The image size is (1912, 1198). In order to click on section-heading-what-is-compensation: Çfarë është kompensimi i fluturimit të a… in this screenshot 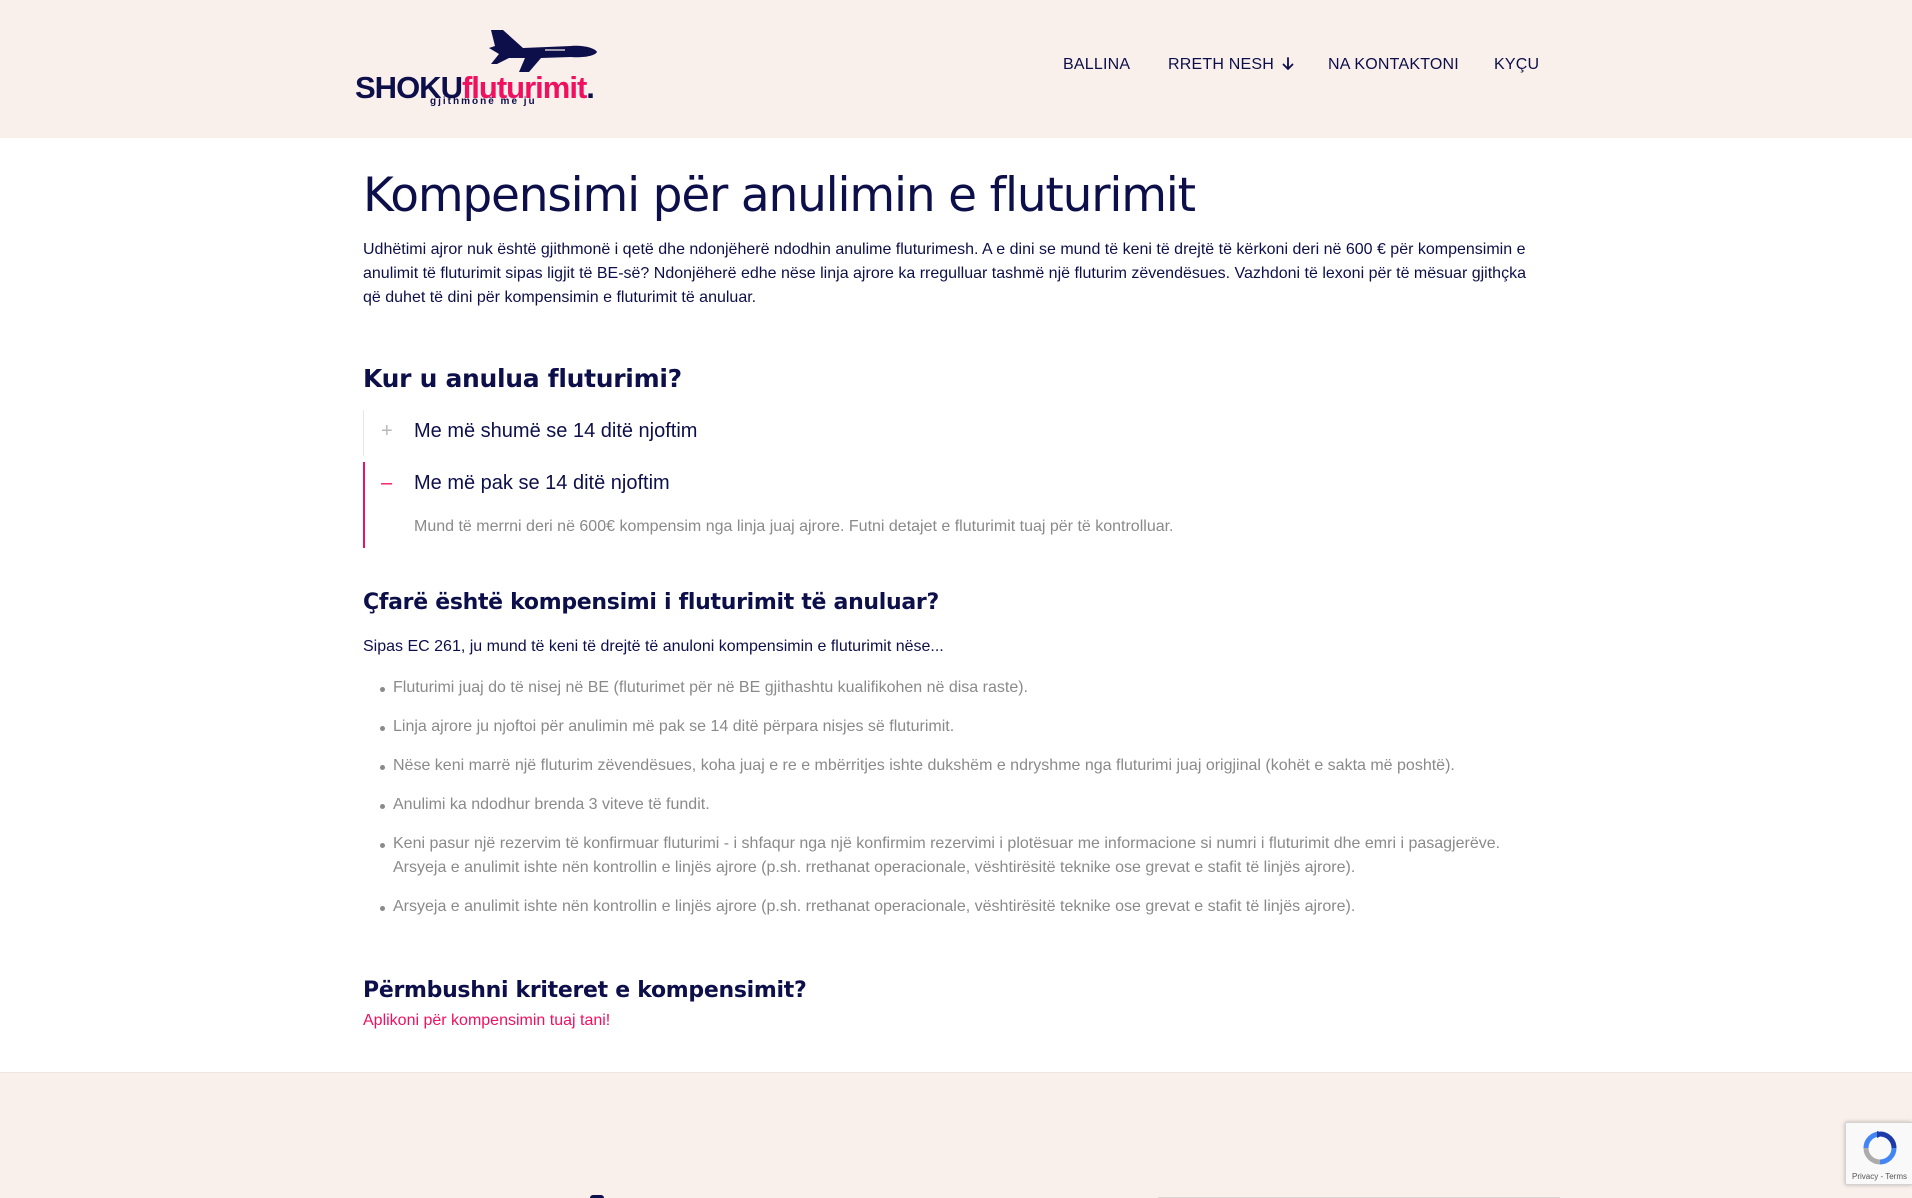, I will do `click(651, 602)`.